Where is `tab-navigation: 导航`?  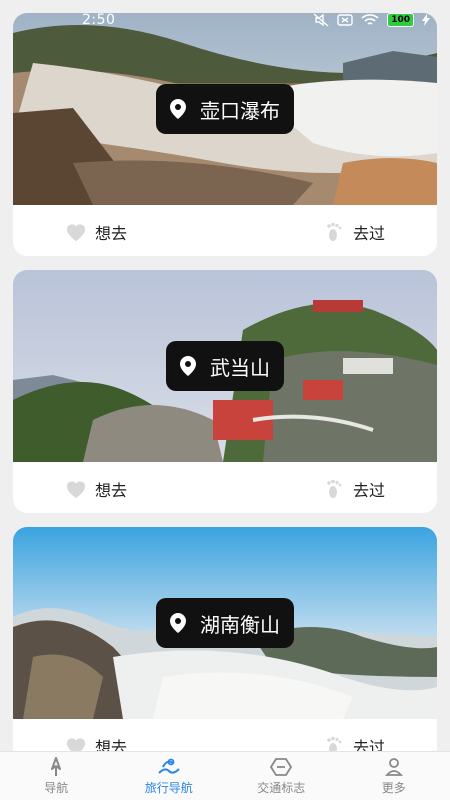 tab-navigation: 导航 is located at coordinates (56, 776).